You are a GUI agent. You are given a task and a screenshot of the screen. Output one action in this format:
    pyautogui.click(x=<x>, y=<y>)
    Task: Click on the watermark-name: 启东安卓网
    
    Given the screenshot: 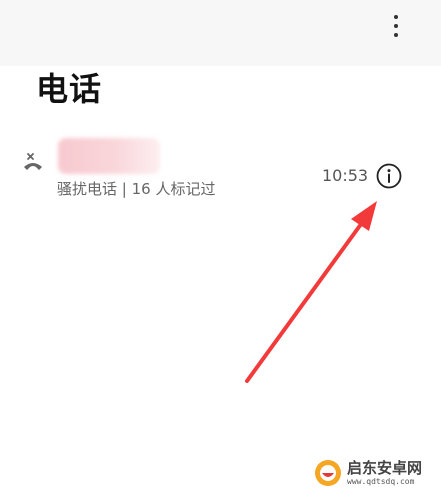 What is the action you would take?
    pyautogui.click(x=385, y=467)
    